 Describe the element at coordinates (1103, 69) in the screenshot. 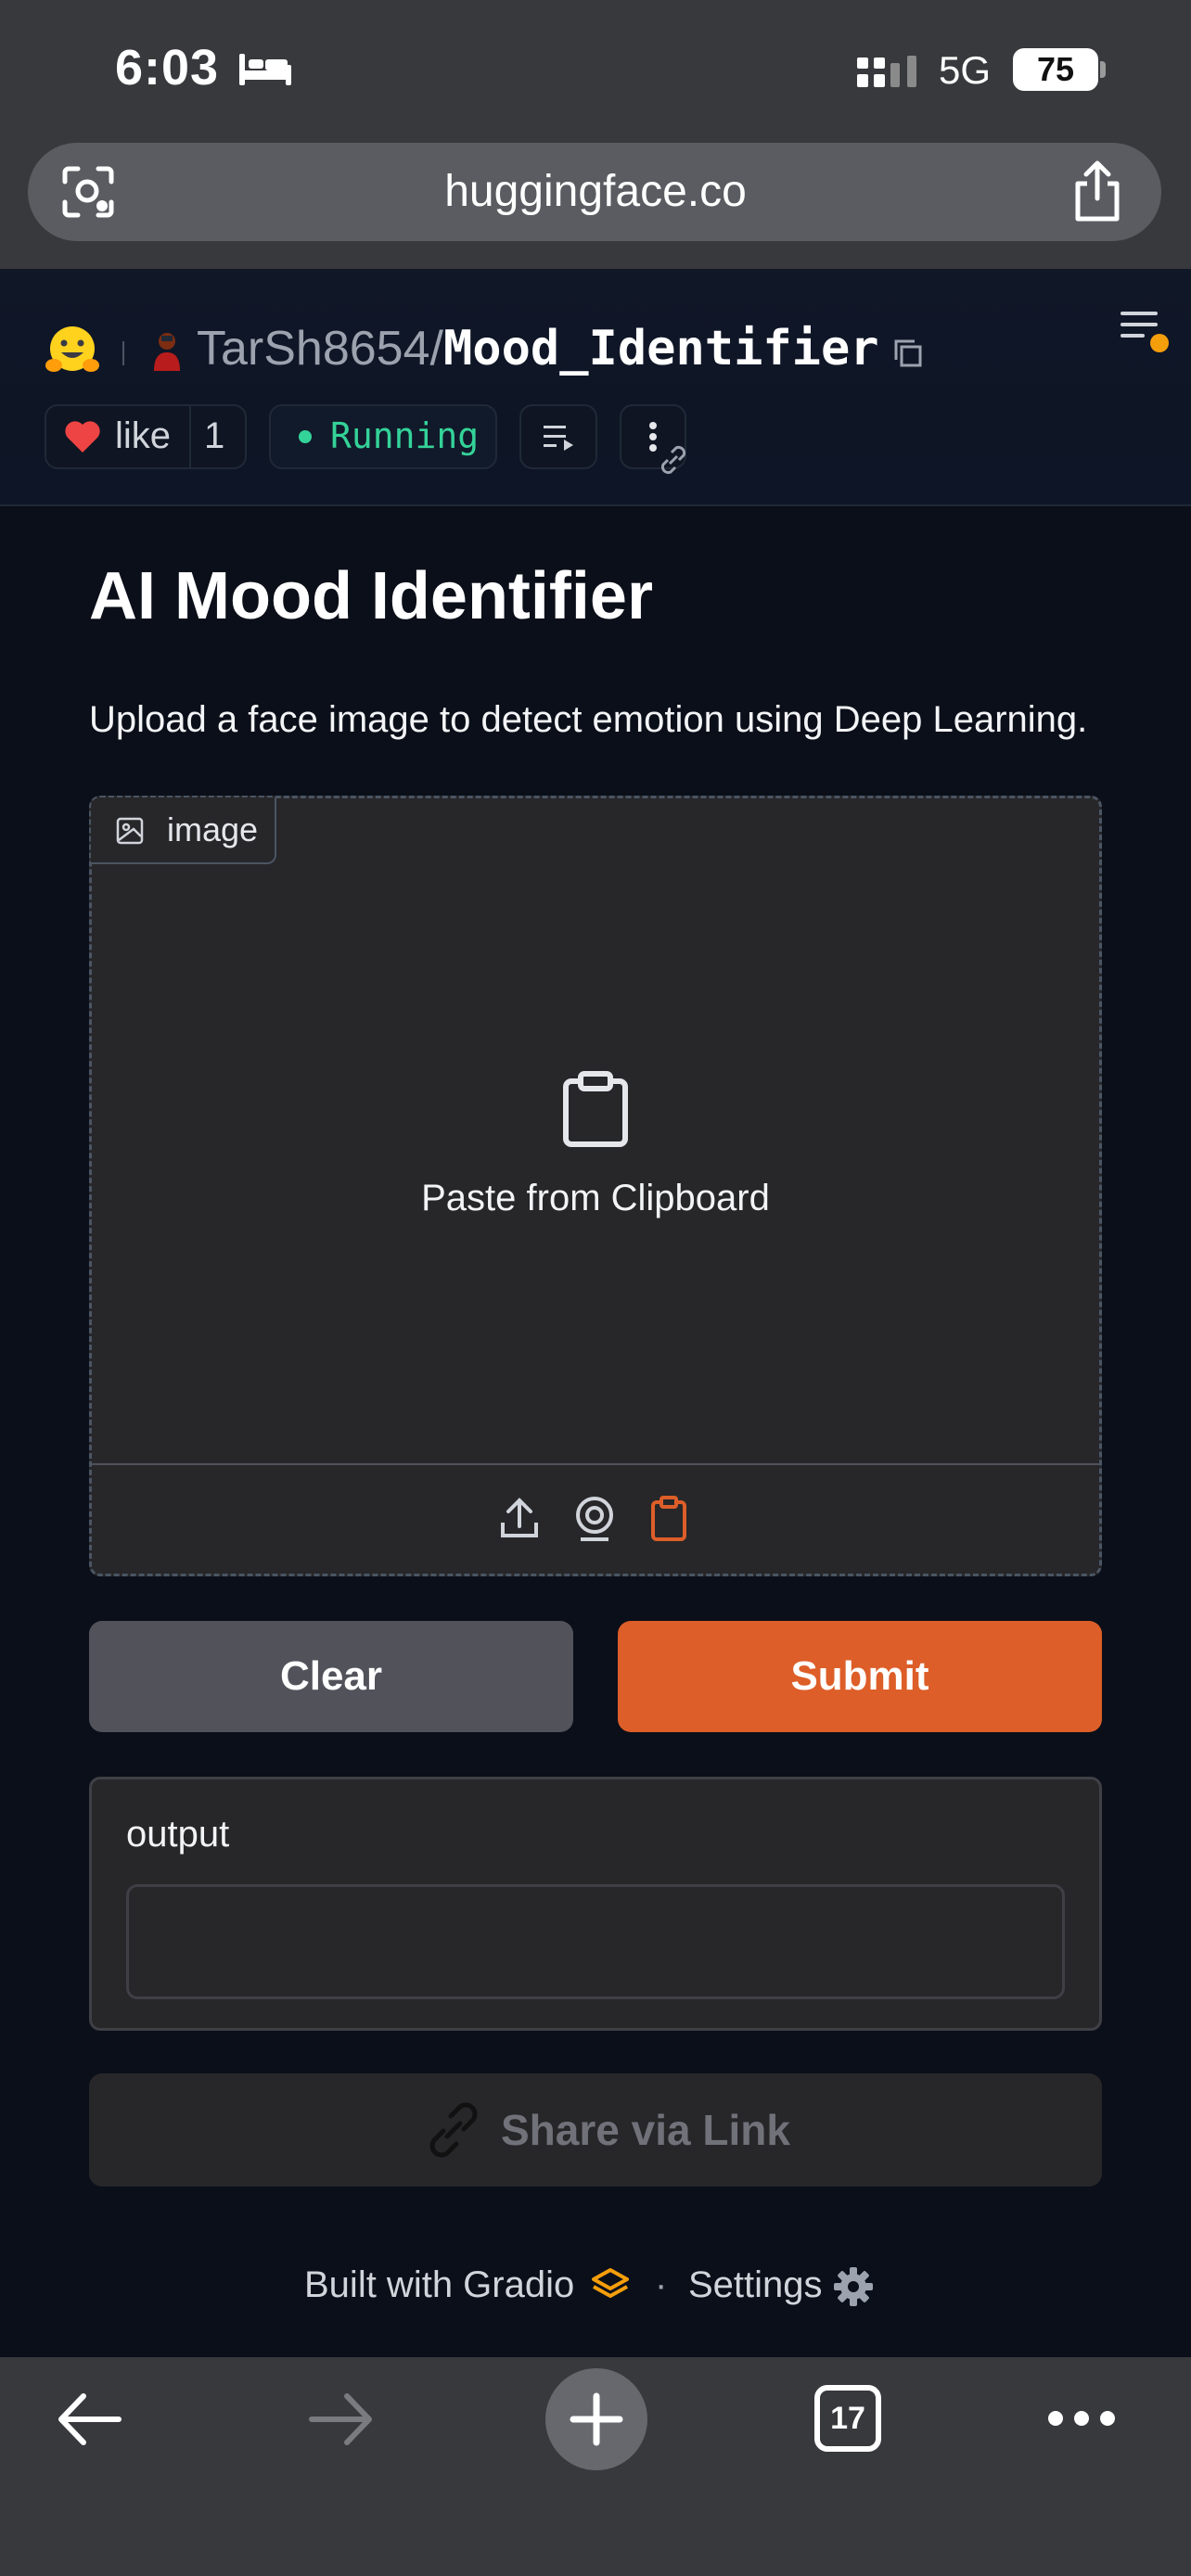

I see `battery-tip` at that location.